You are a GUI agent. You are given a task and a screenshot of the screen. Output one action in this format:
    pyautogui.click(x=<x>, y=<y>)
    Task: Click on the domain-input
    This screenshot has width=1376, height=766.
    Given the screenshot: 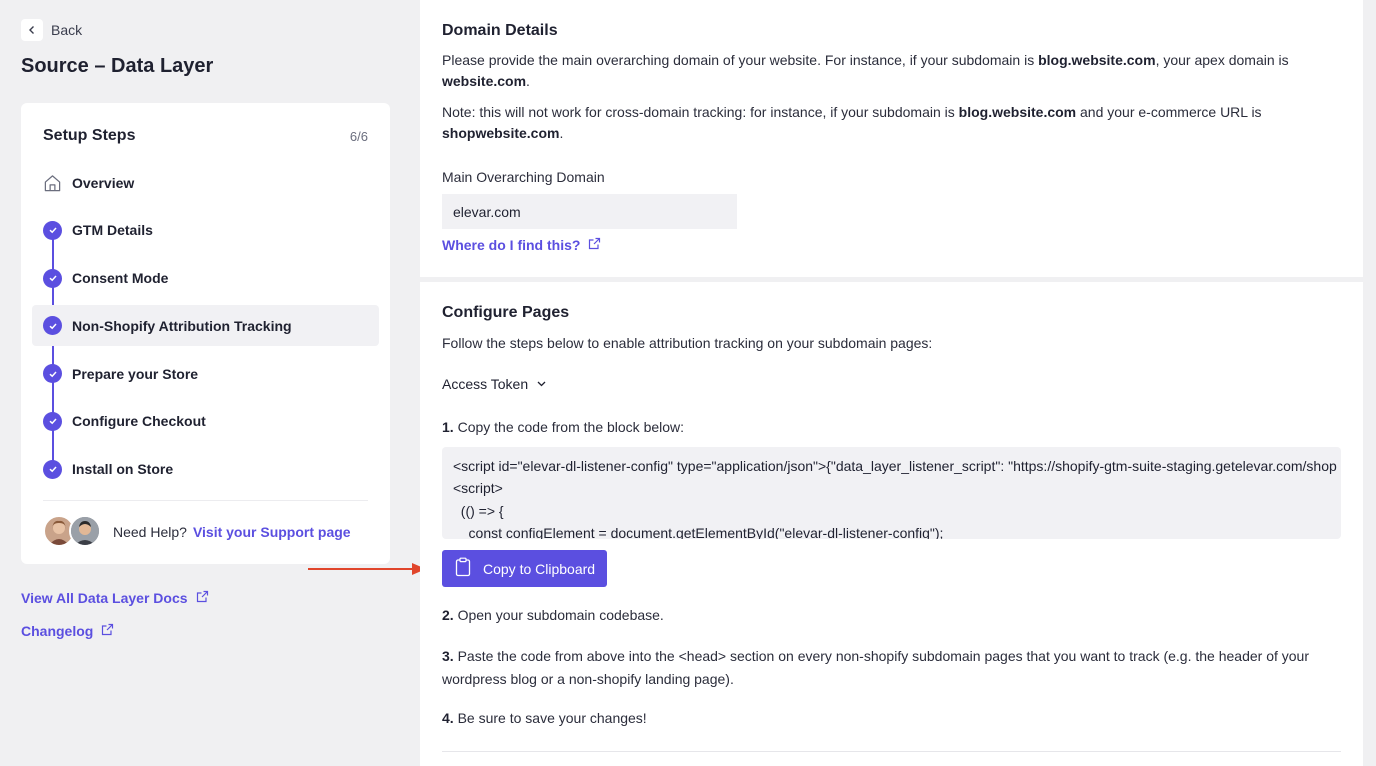 What is the action you would take?
    pyautogui.click(x=589, y=211)
    